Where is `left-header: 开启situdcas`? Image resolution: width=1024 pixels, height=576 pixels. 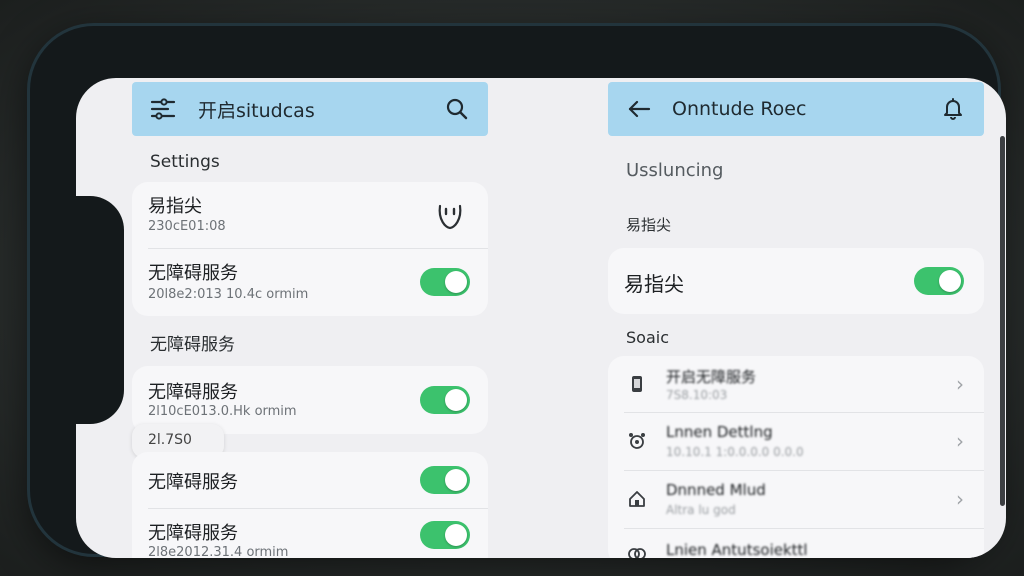 left-header: 开启situdcas is located at coordinates (310, 109).